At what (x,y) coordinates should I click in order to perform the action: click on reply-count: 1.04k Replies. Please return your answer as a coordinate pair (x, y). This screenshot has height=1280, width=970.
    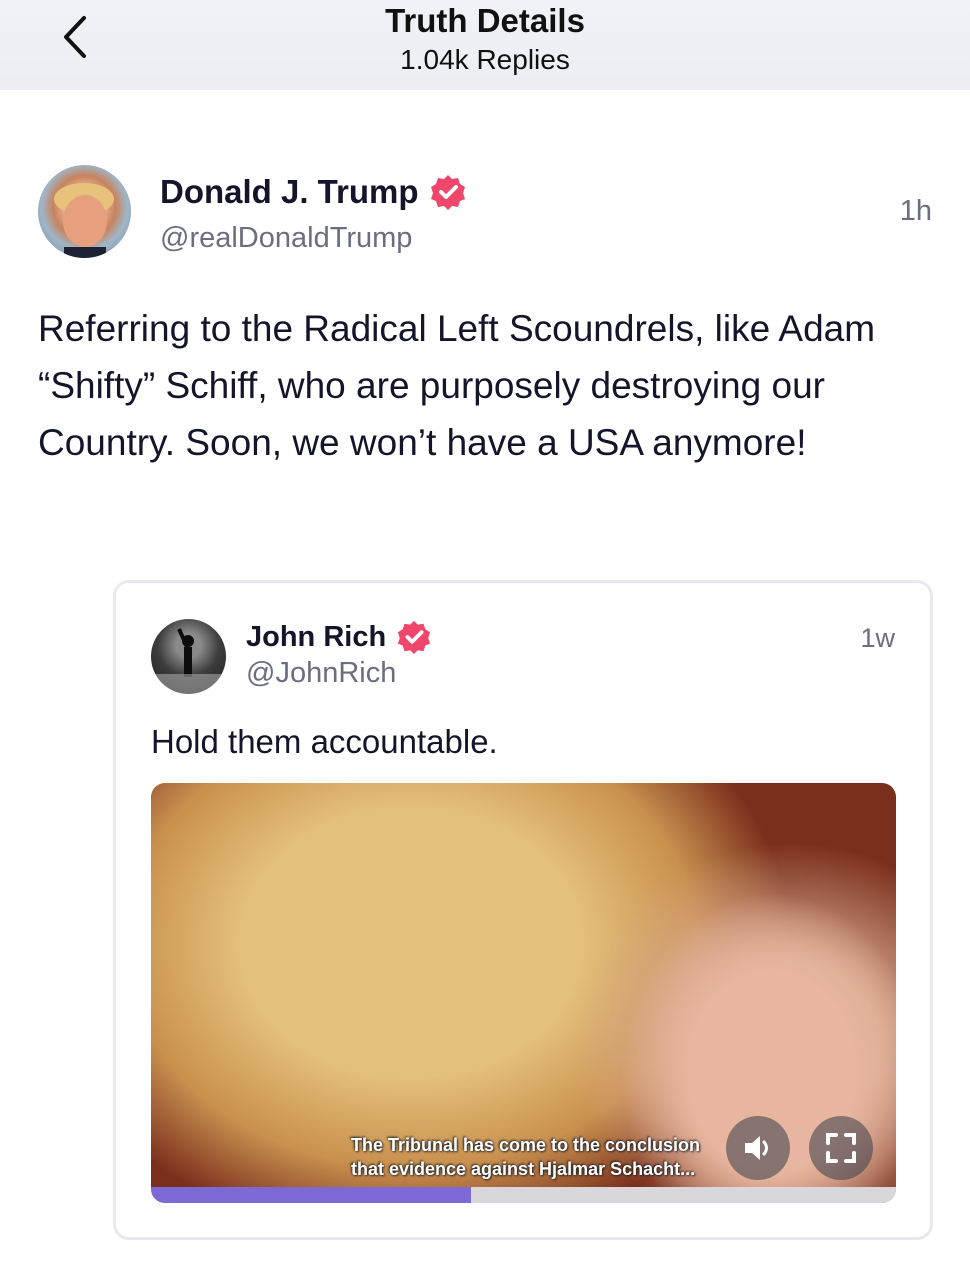
    Looking at the image, I should click on (485, 59).